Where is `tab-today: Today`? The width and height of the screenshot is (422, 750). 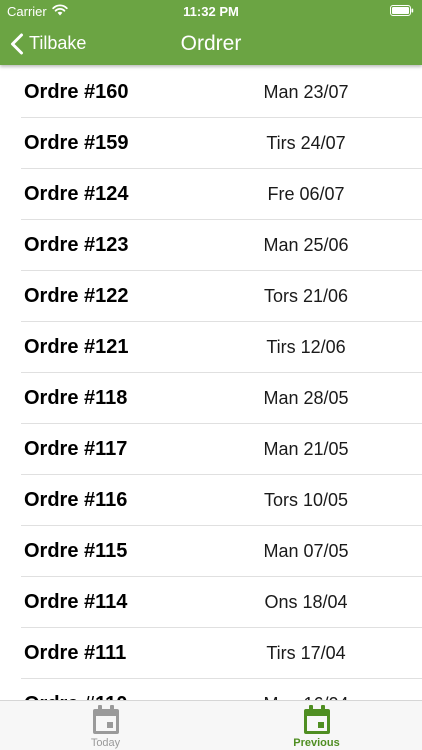
tab-today: Today is located at coordinates (105, 725).